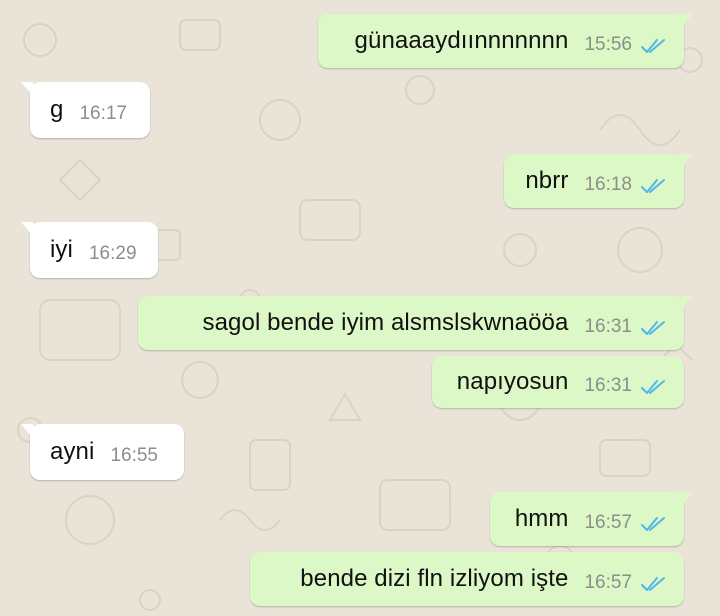 This screenshot has width=720, height=616. Describe the element at coordinates (102, 452) in the screenshot. I see `incoming-message: ayni 16:55` at that location.